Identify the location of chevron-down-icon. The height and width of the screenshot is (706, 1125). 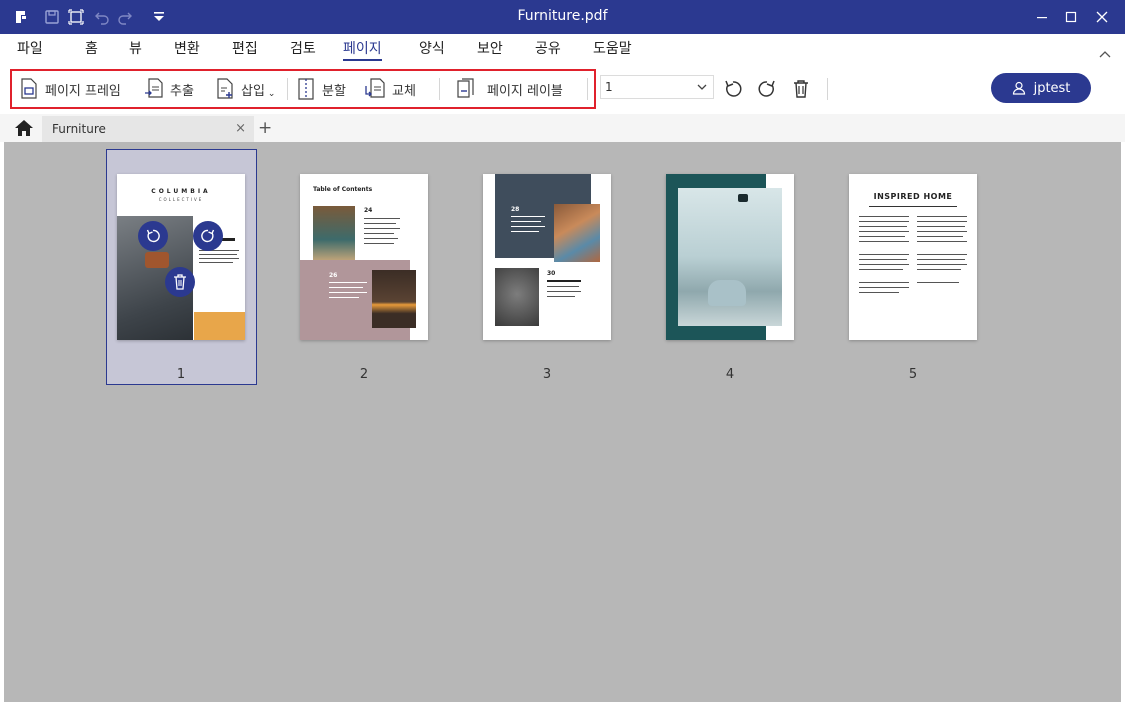
(702, 91).